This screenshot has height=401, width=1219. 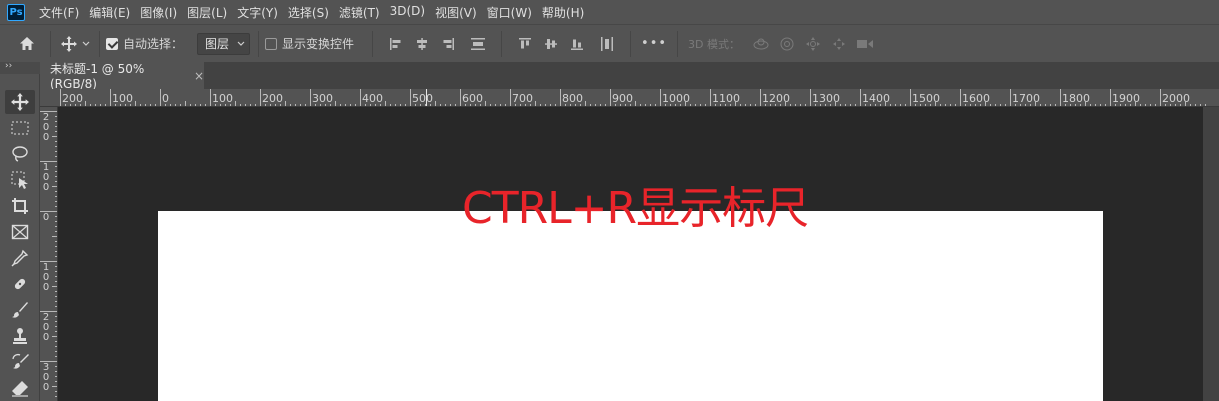 I want to click on show-transform-check-box, so click(x=271, y=43).